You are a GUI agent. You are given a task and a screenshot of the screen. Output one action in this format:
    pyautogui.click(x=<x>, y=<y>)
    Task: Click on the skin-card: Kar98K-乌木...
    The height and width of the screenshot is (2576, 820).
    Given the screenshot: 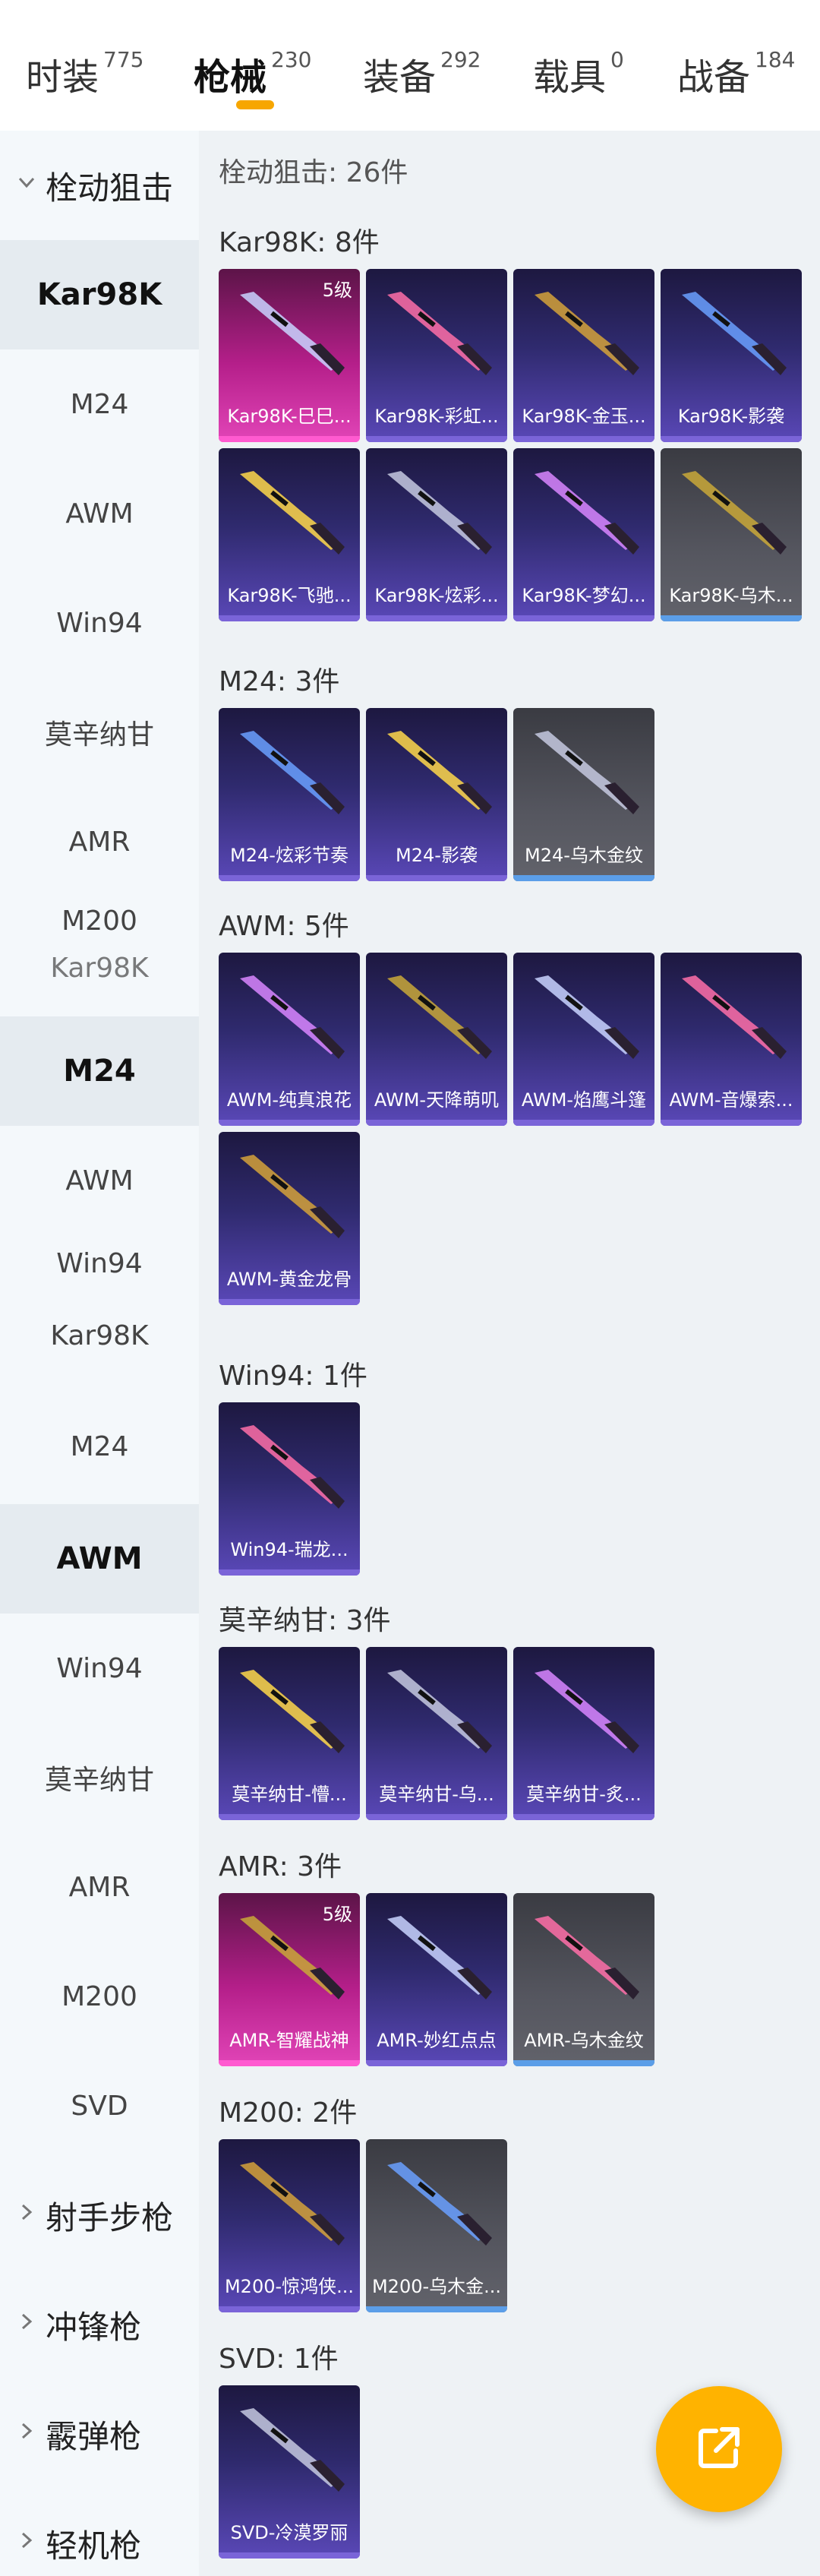 What is the action you would take?
    pyautogui.click(x=732, y=534)
    